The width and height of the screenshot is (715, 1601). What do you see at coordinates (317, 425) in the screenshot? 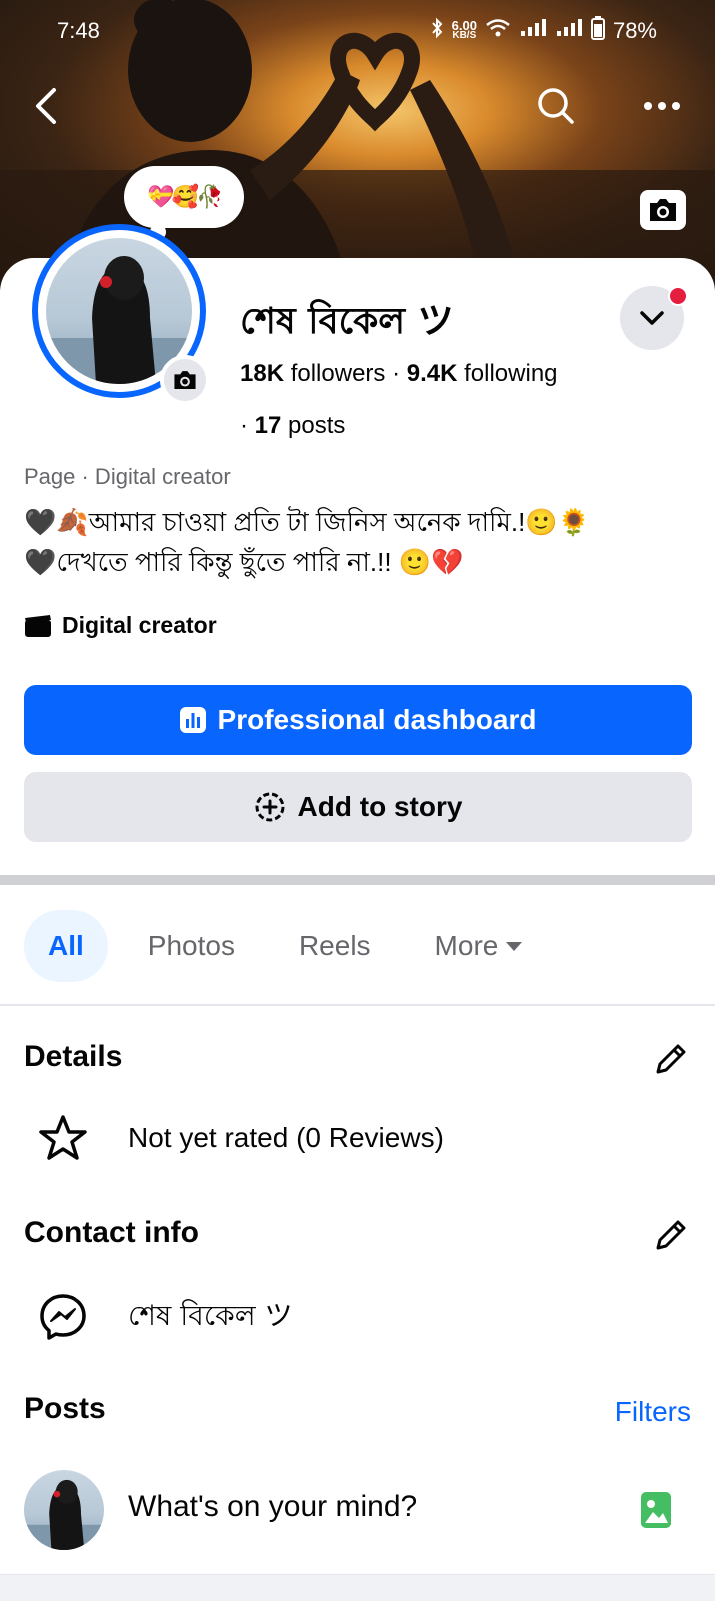
I see `posts-label: posts` at bounding box center [317, 425].